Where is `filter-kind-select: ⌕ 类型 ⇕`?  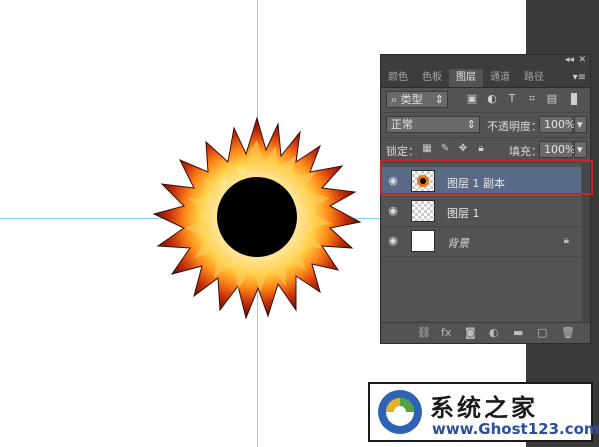 filter-kind-select: ⌕ 类型 ⇕ is located at coordinates (417, 99).